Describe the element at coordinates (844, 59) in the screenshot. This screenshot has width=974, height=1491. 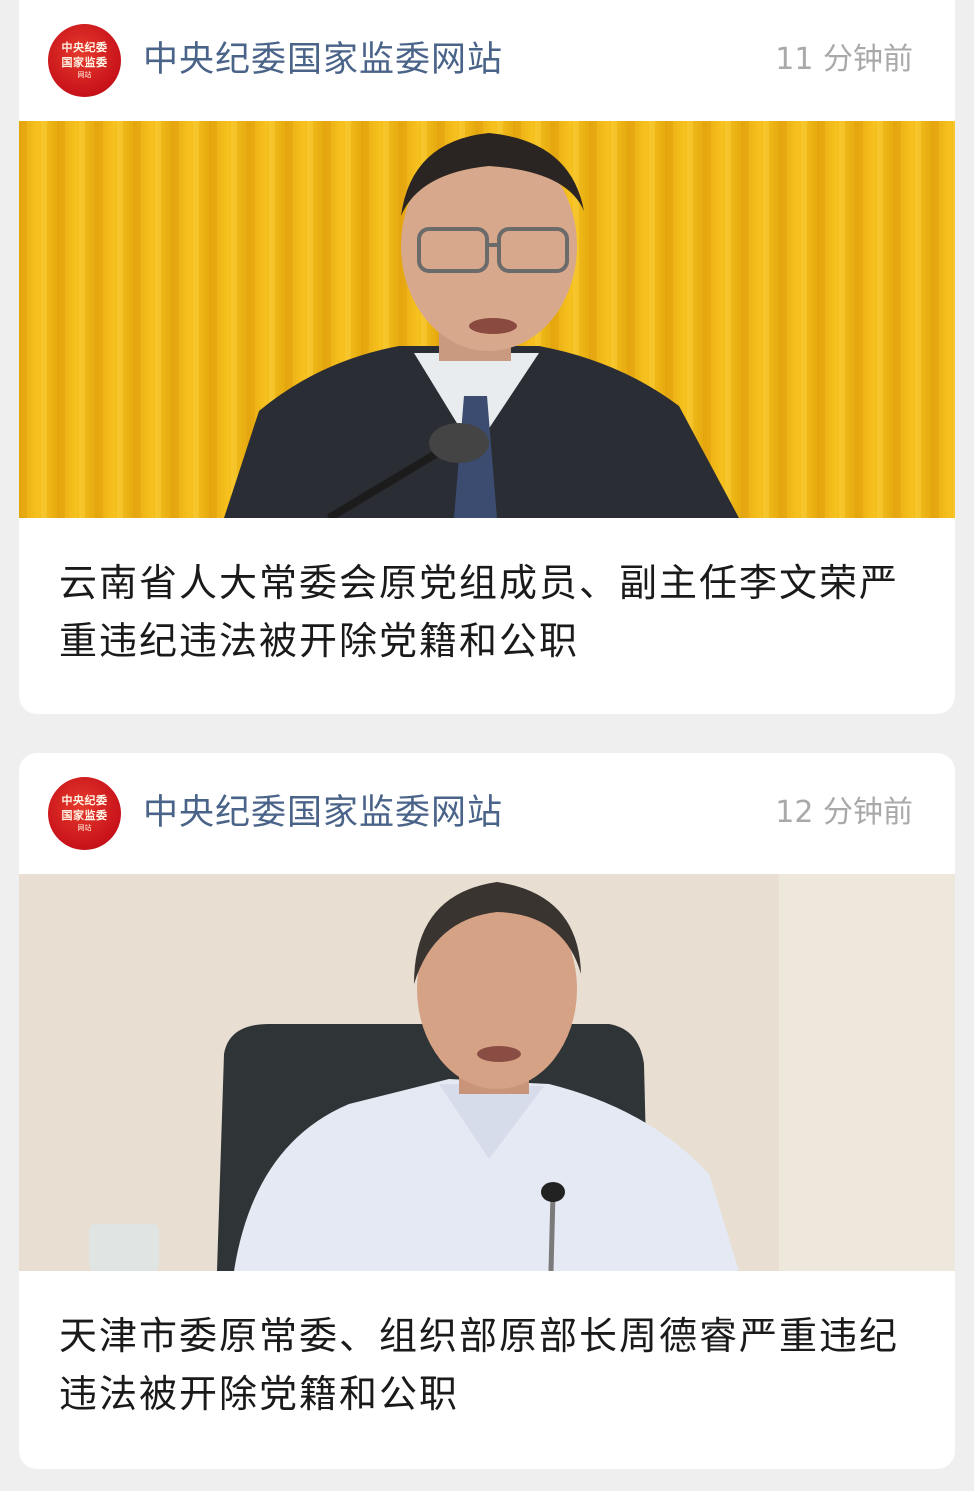
I see `timestamp: 11 分钟前` at that location.